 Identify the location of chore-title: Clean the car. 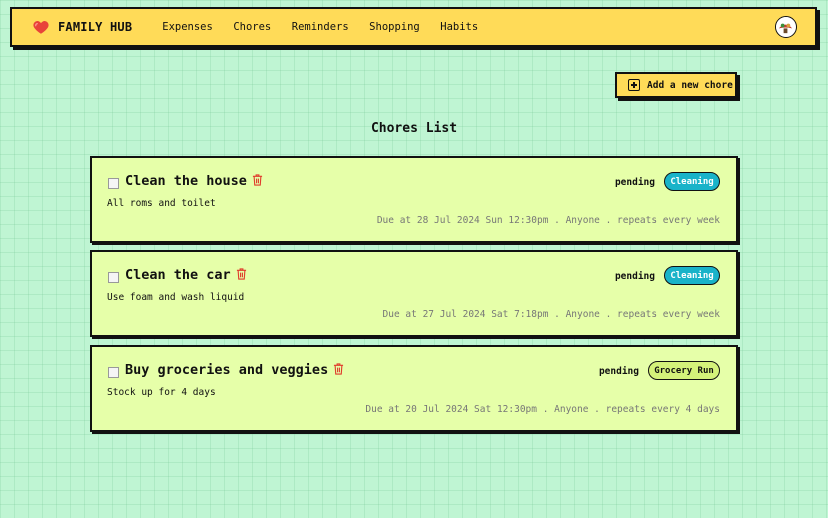
(178, 275).